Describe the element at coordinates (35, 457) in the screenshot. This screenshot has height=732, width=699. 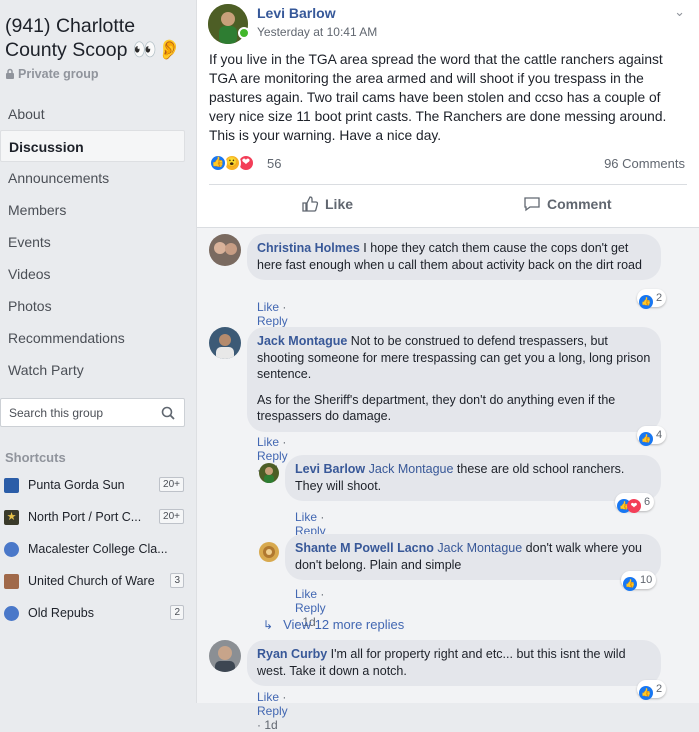
I see `shortcuts-heading: Shortcuts` at that location.